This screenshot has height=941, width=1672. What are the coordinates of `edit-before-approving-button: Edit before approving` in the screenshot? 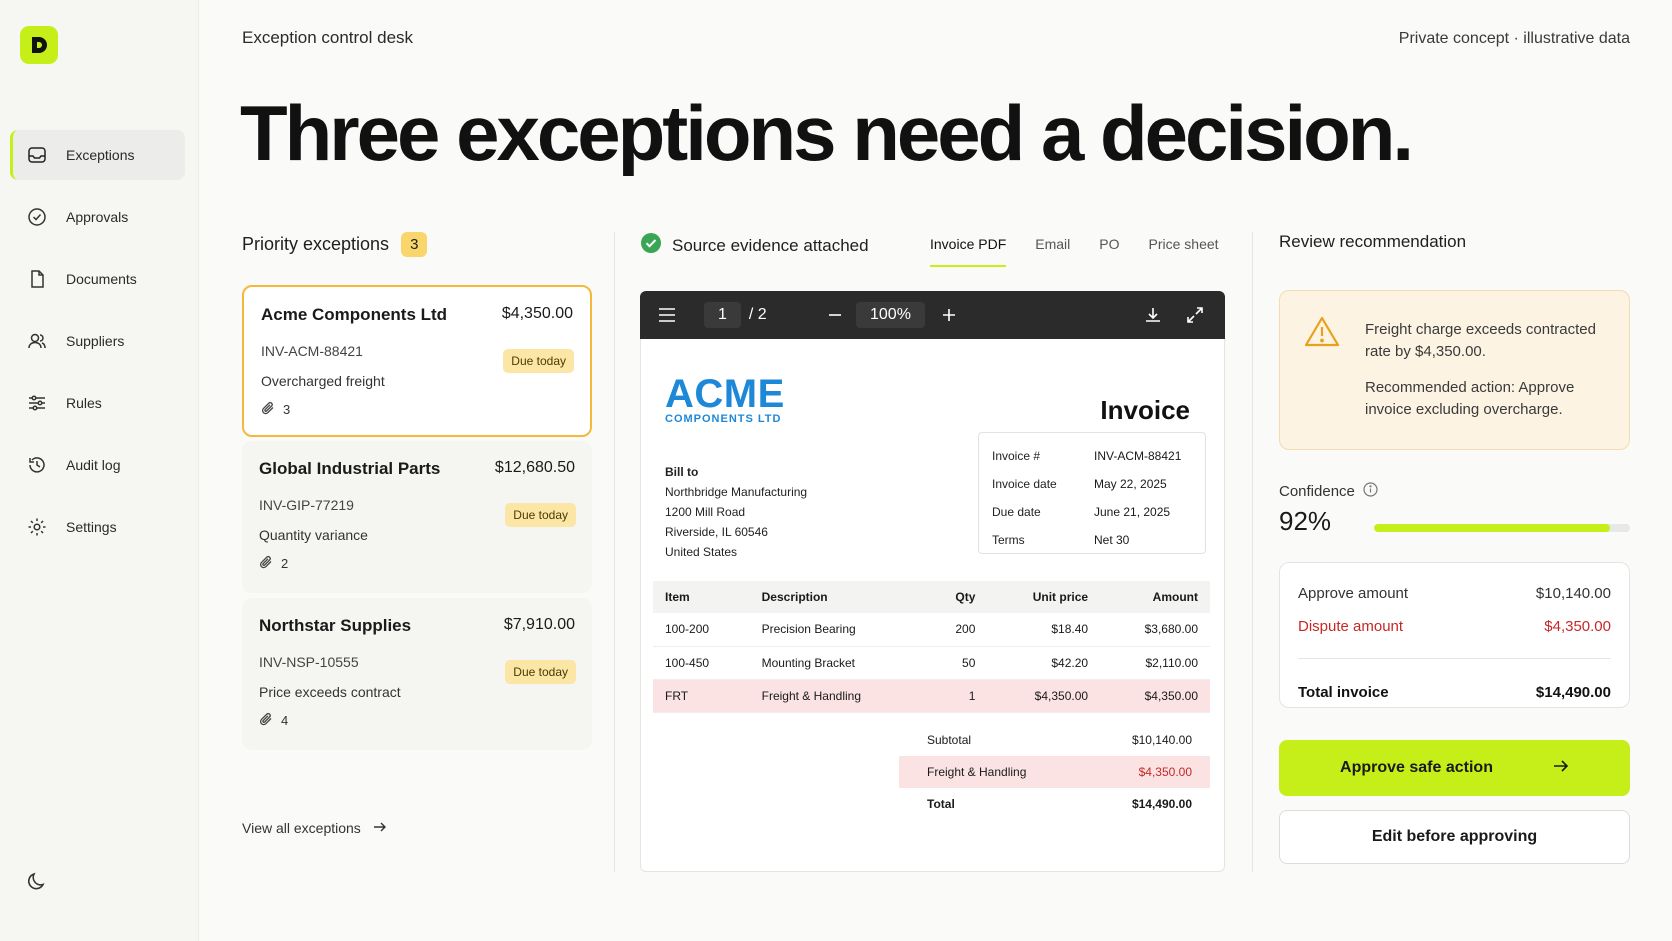 It's located at (1454, 837).